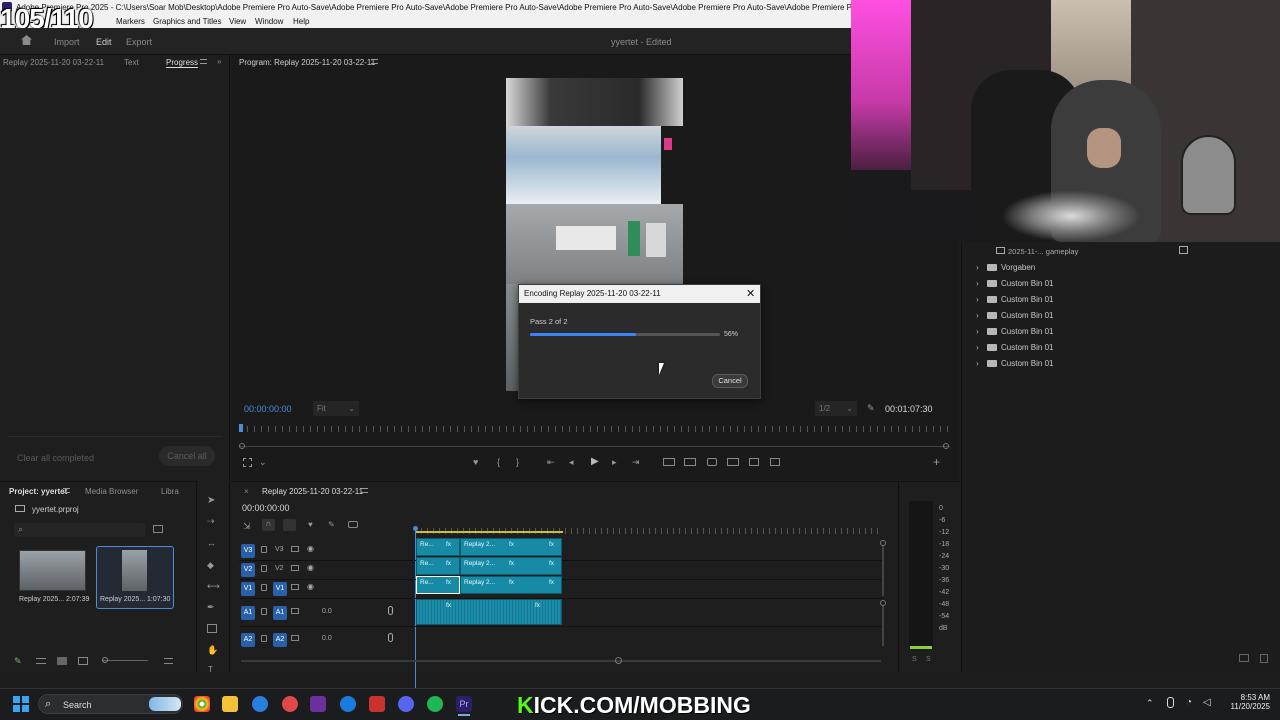 Image resolution: width=1280 pixels, height=720 pixels. What do you see at coordinates (883, 626) in the screenshot?
I see `vertical-scrollbar-audio` at bounding box center [883, 626].